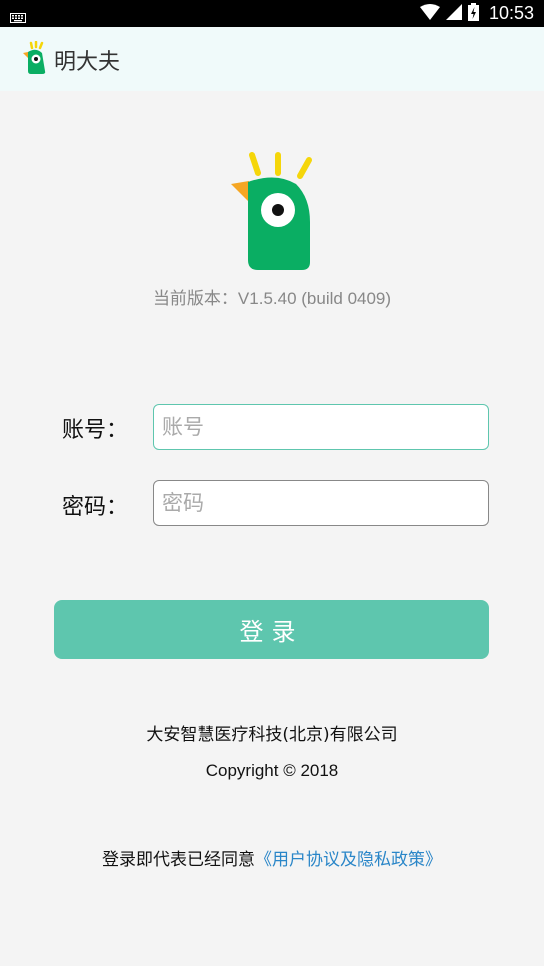  I want to click on agreement-link: 《用户协议及隐私政策》, so click(348, 860).